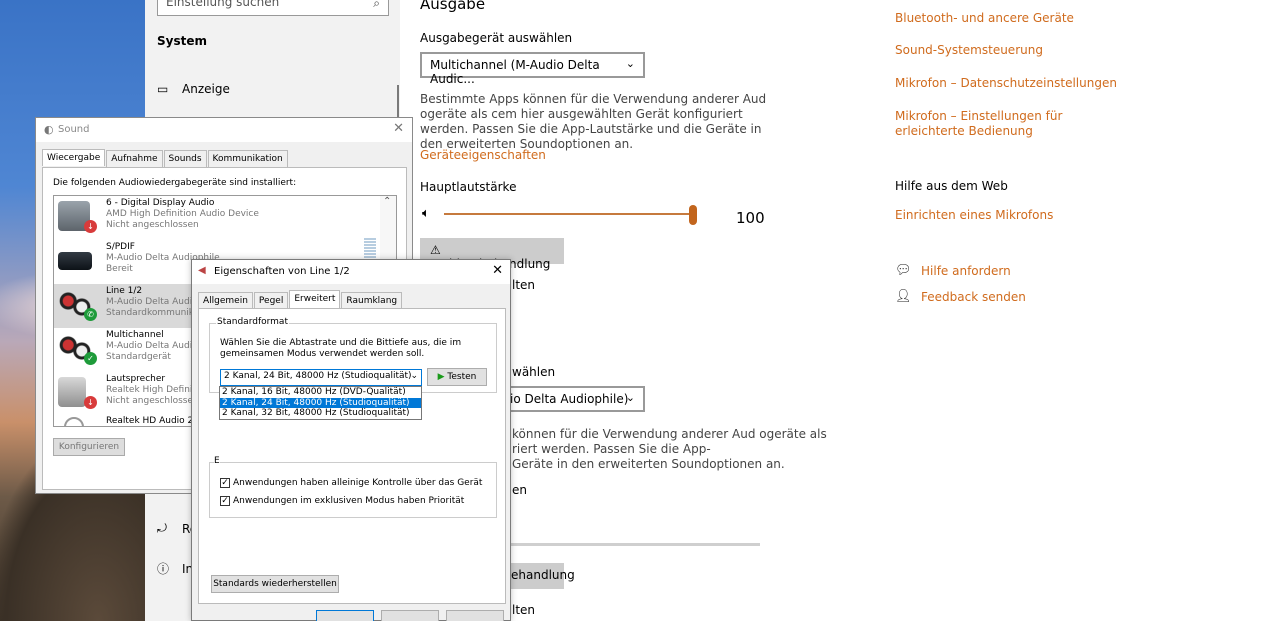 The width and height of the screenshot is (1280, 621). What do you see at coordinates (370, 249) in the screenshot?
I see `level-meter` at bounding box center [370, 249].